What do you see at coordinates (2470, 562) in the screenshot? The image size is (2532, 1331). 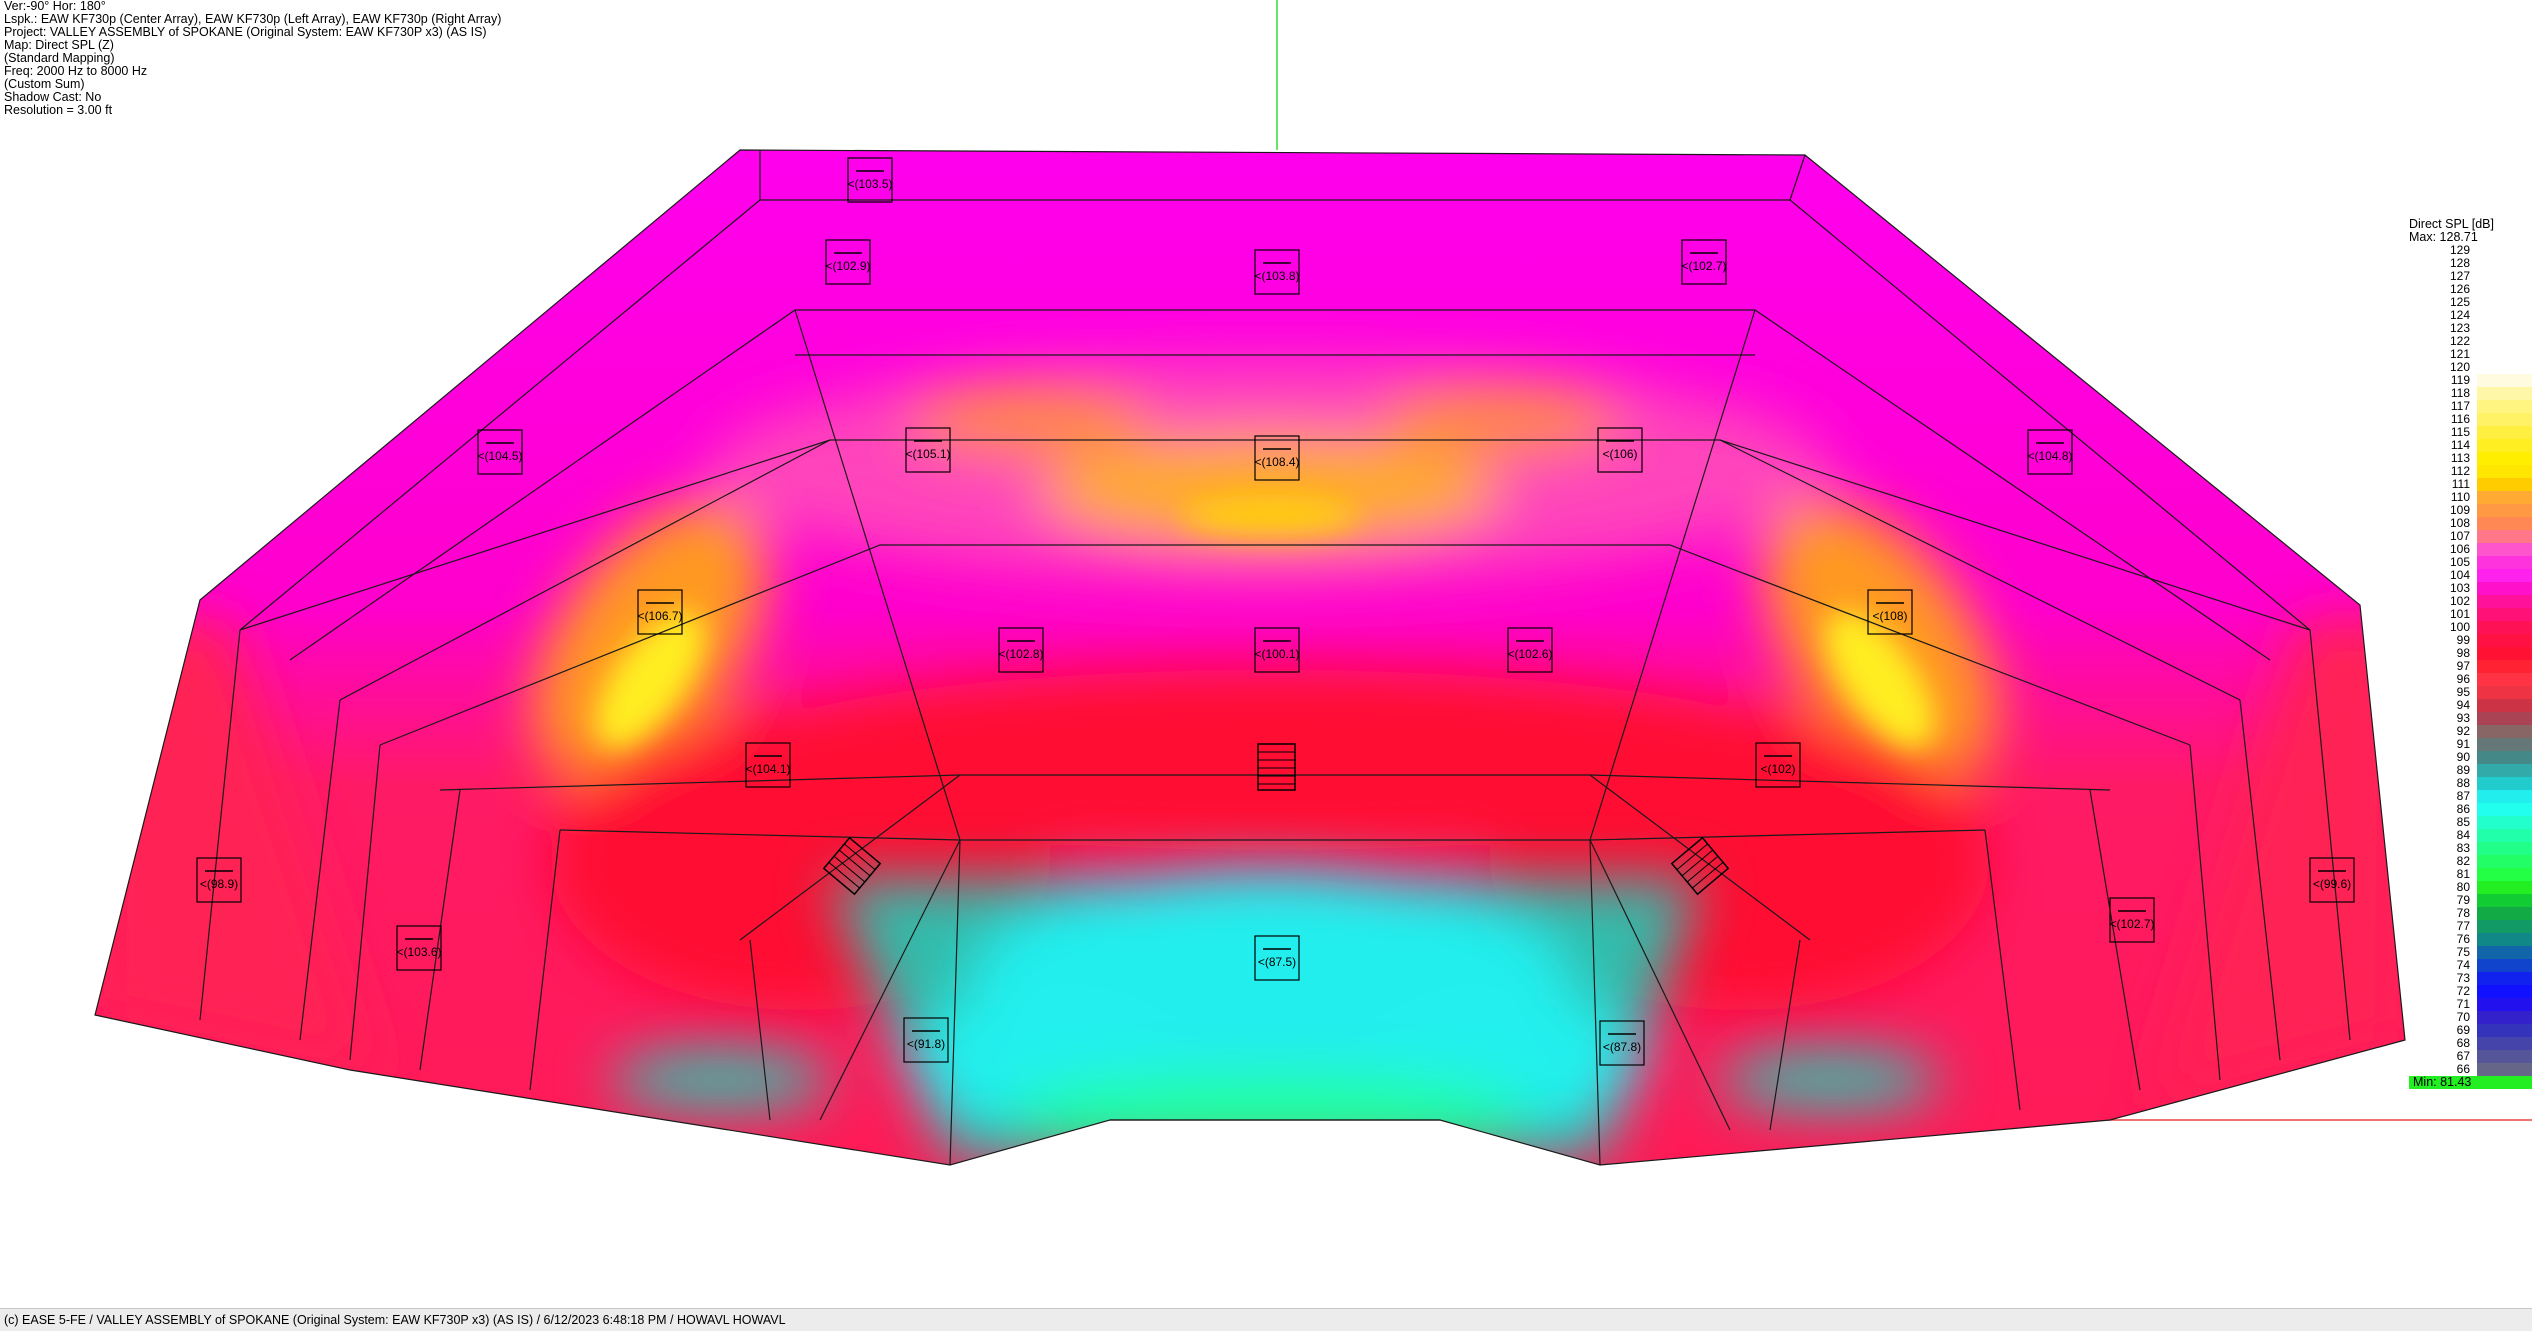 I see `legend-row: 105` at bounding box center [2470, 562].